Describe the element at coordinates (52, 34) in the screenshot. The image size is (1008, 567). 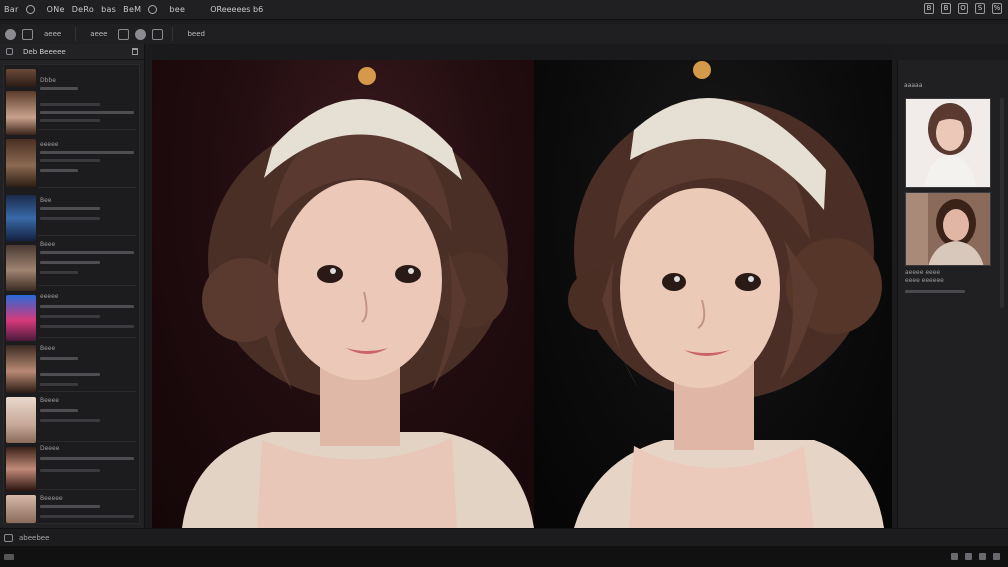
I see `toolbar-label-a: aeee` at that location.